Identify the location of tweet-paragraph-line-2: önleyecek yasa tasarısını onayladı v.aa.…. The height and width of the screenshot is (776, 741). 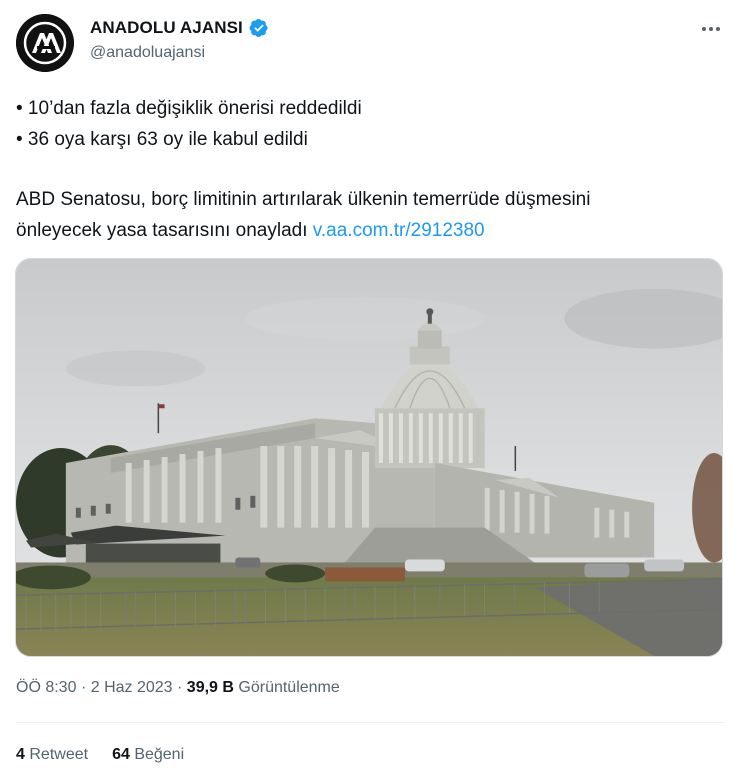
(366, 230).